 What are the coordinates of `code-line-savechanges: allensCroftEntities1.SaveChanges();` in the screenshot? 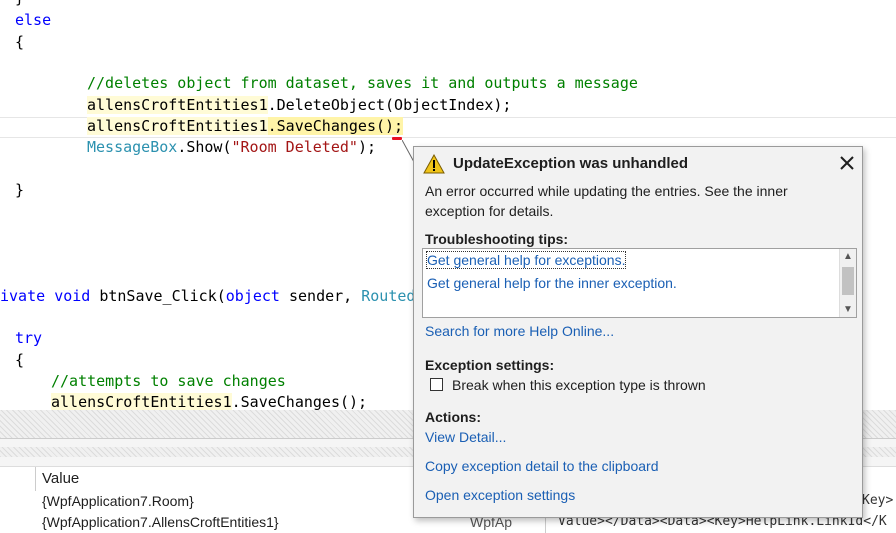 It's located at (245, 126).